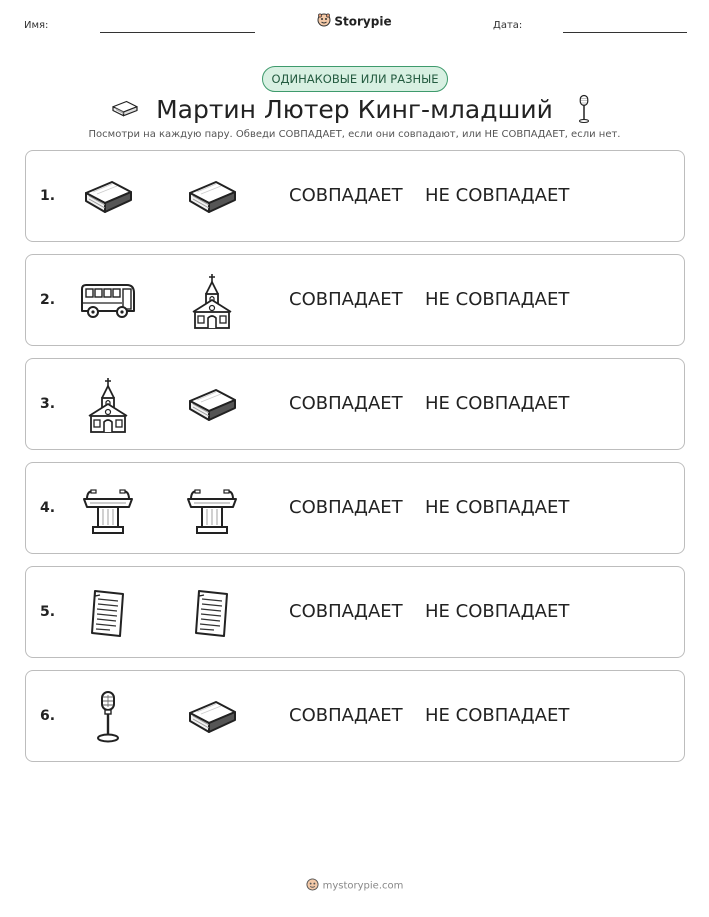  Describe the element at coordinates (48, 404) in the screenshot. I see `pair-number: 3.` at that location.